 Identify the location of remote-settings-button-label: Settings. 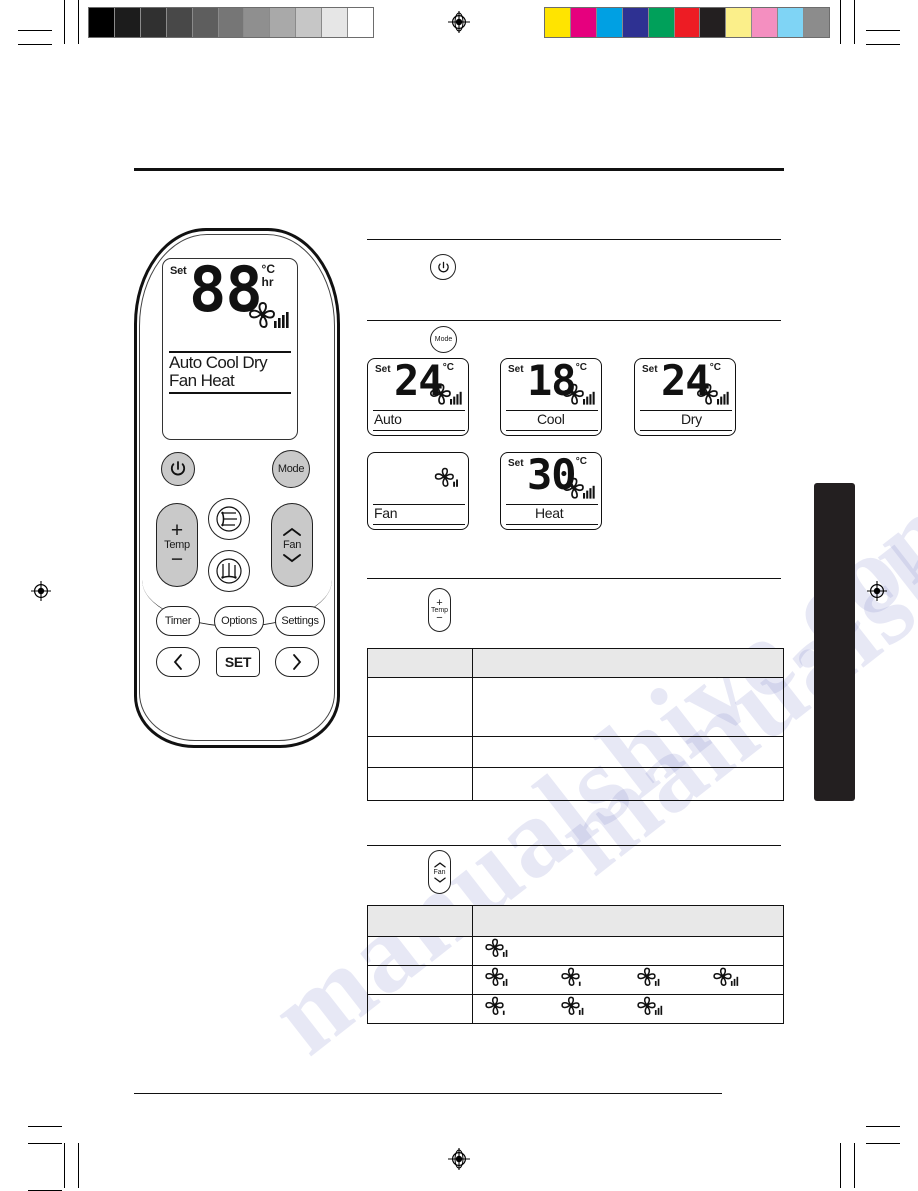
(300, 621).